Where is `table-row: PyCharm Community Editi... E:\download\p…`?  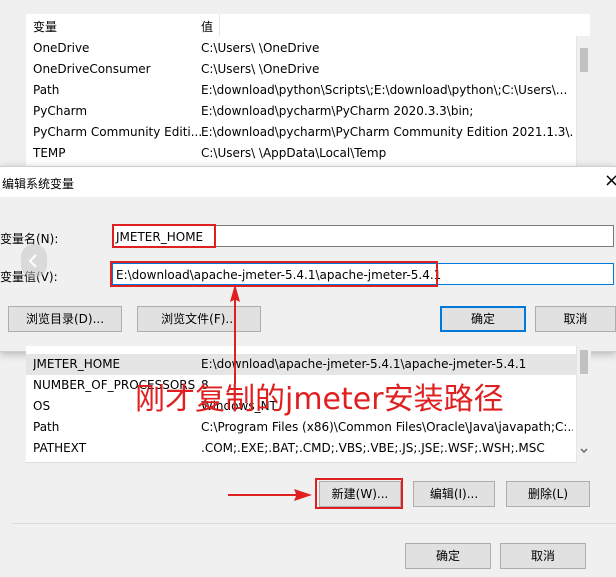 table-row: PyCharm Community Editi... E:\download\p… is located at coordinates (301, 132).